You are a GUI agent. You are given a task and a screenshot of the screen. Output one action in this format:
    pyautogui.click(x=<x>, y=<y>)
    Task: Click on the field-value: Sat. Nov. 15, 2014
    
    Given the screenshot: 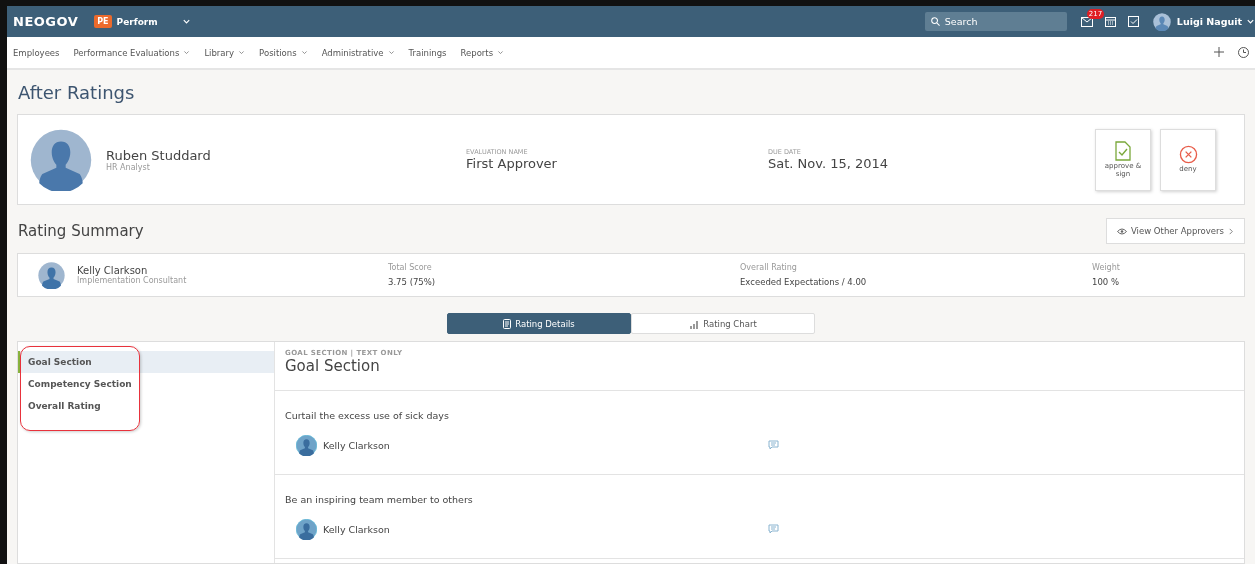 What is the action you would take?
    pyautogui.click(x=829, y=163)
    